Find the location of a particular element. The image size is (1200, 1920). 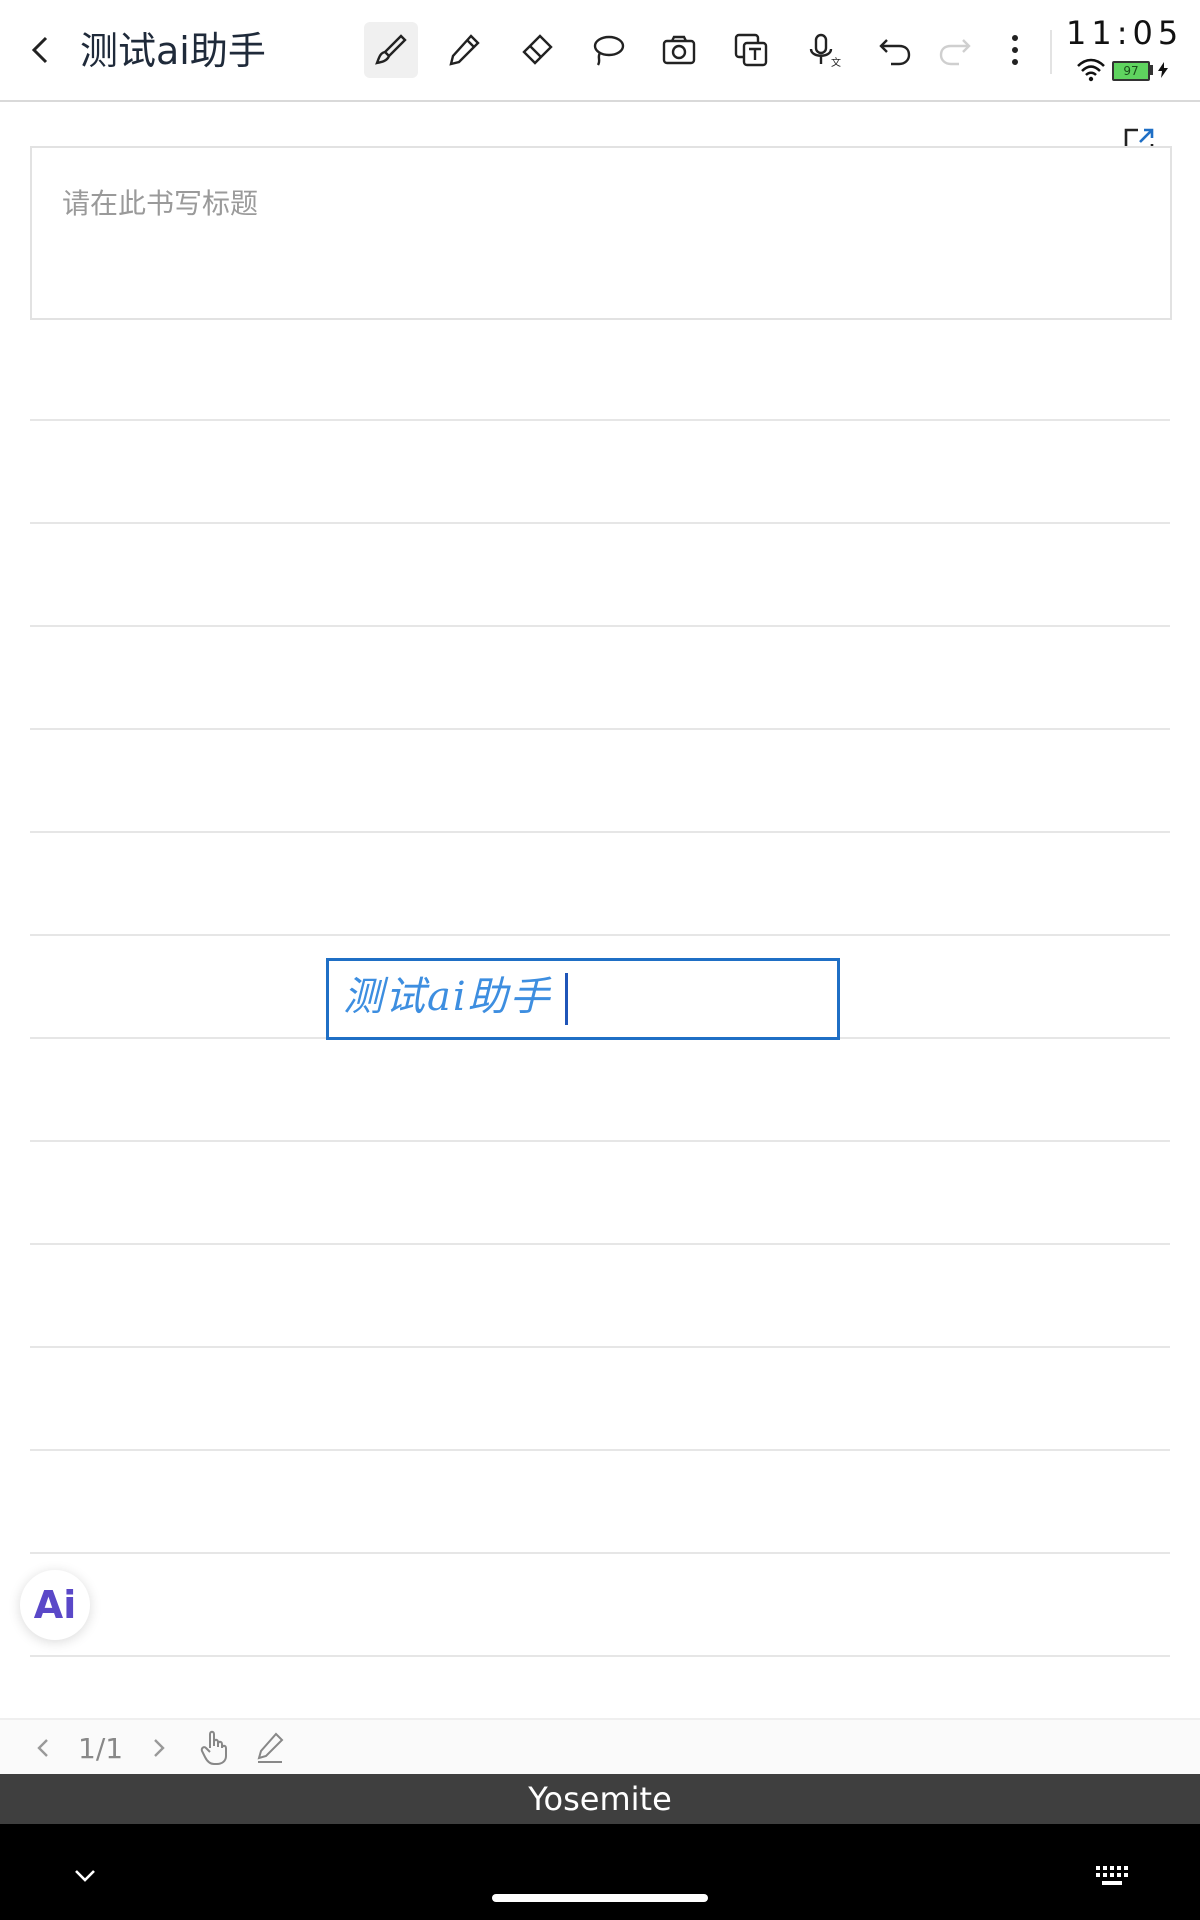

chevron-down-icon is located at coordinates (85, 1876).